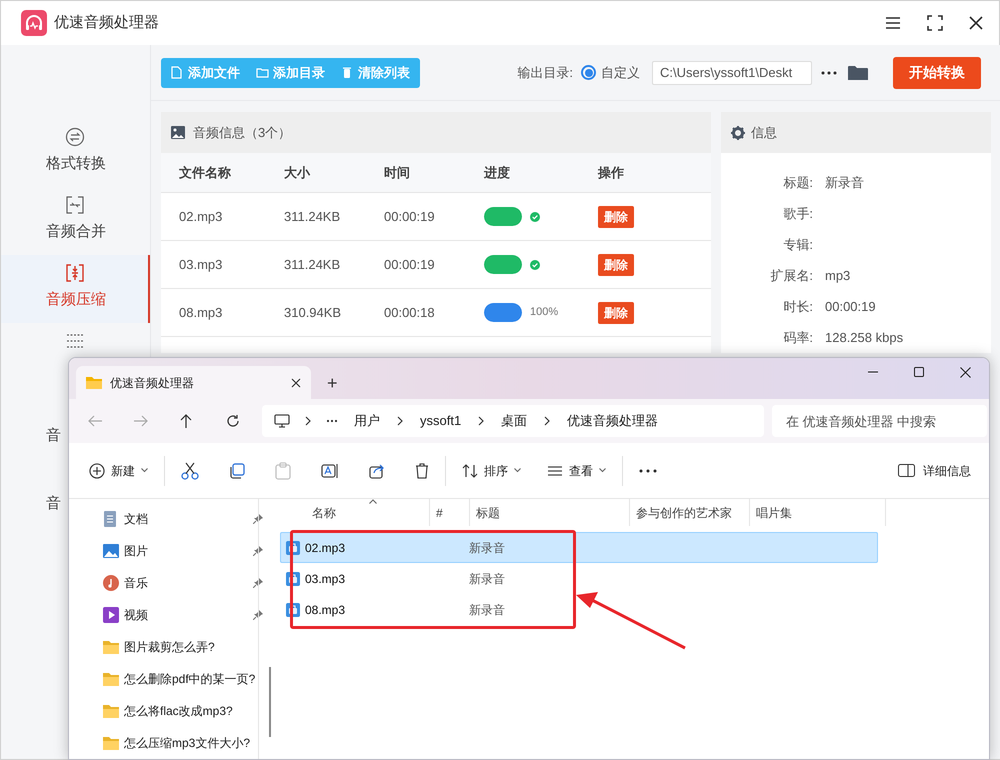  What do you see at coordinates (183, 583) in the screenshot?
I see `nav-item: 音乐` at bounding box center [183, 583].